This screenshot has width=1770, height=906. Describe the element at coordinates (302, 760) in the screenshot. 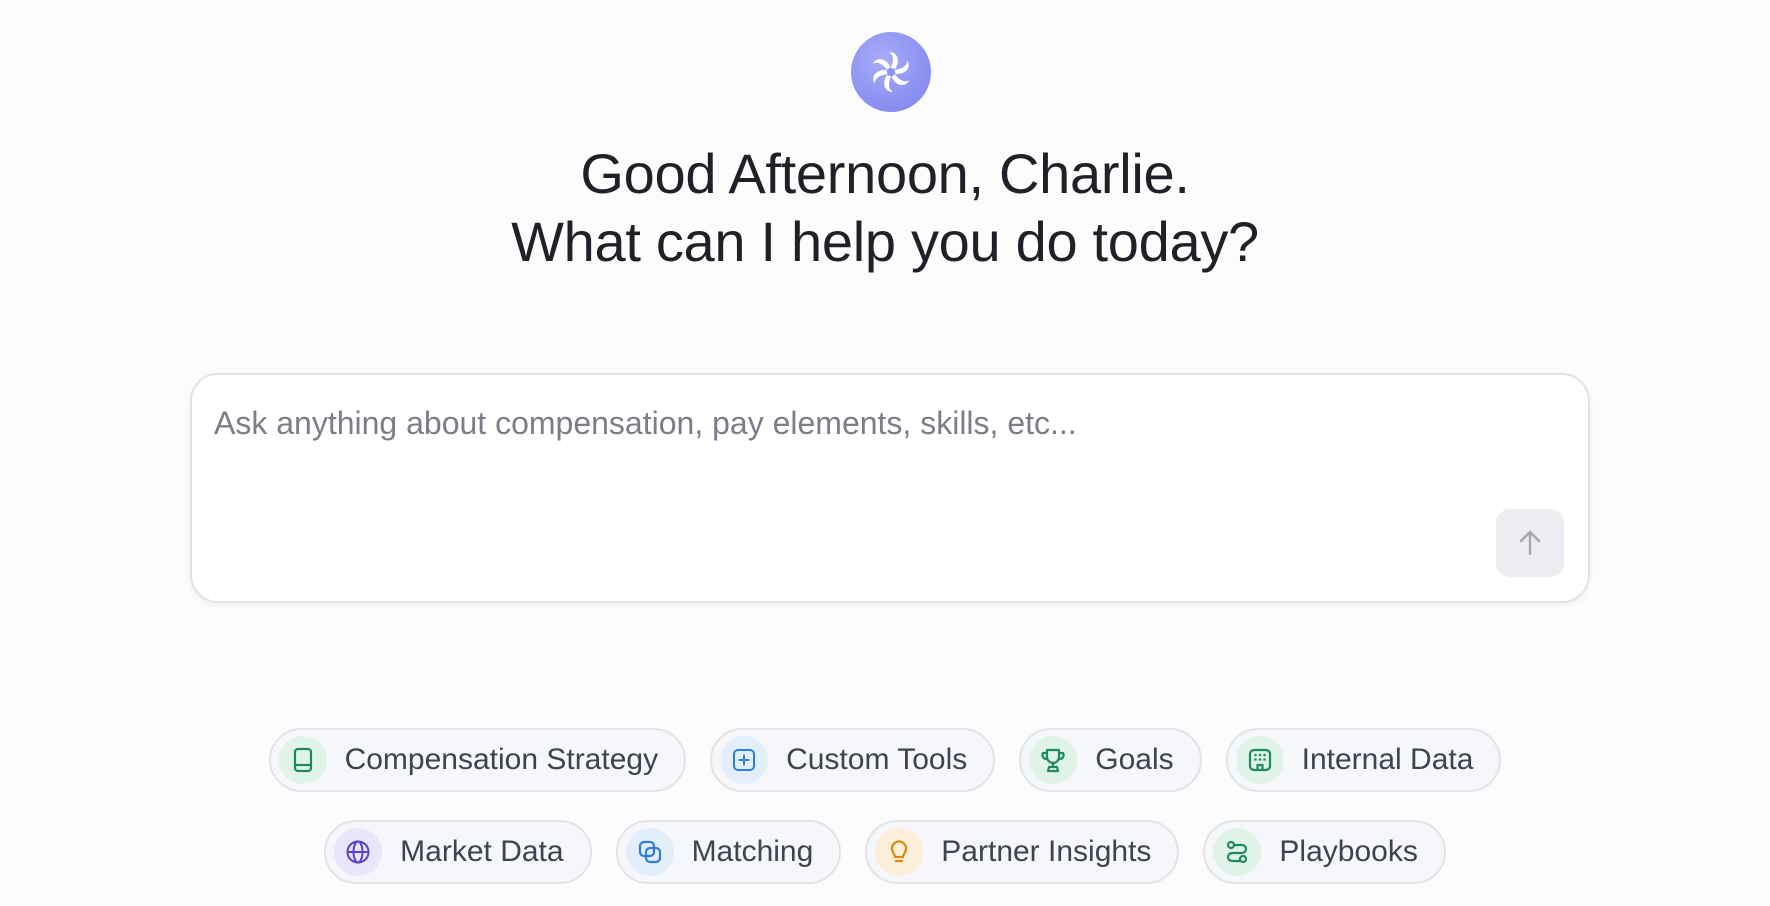

I see `book-icon` at that location.